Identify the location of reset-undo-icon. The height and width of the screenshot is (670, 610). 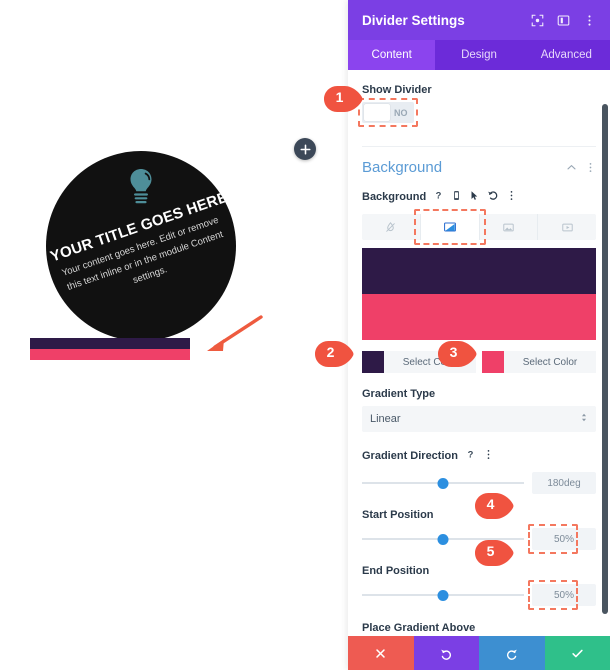
(493, 197).